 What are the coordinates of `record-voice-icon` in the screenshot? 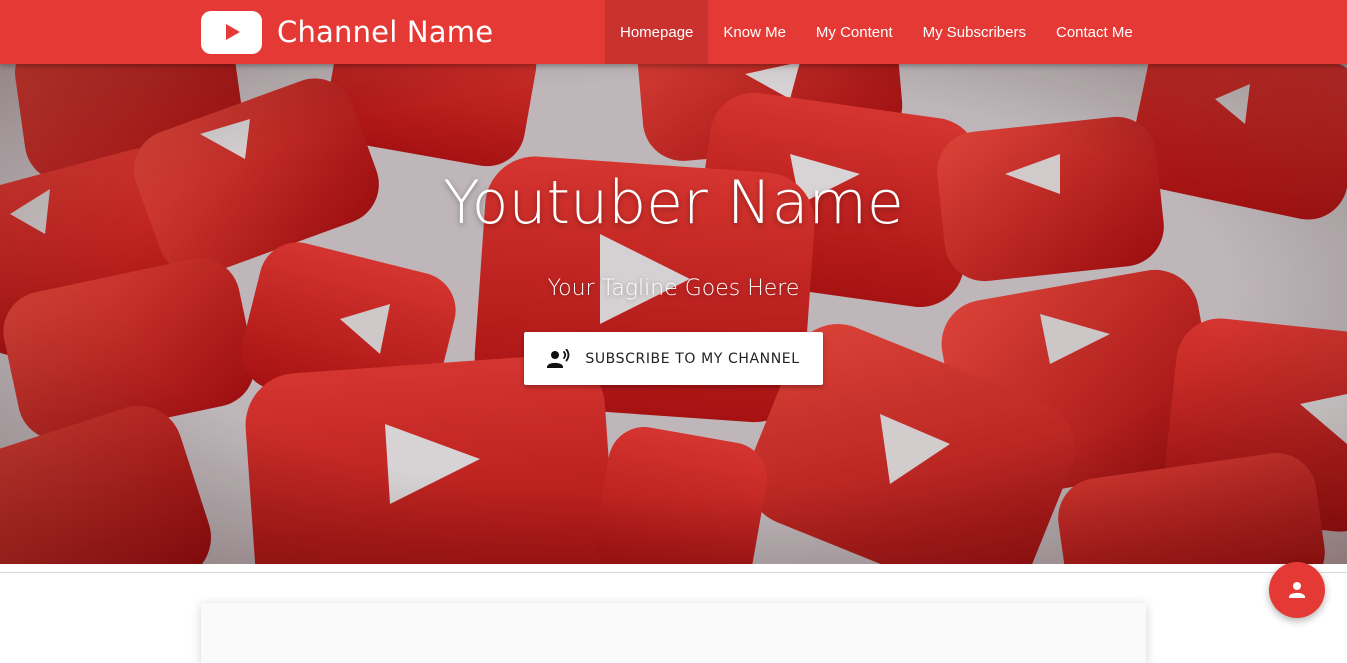 It's located at (559, 358).